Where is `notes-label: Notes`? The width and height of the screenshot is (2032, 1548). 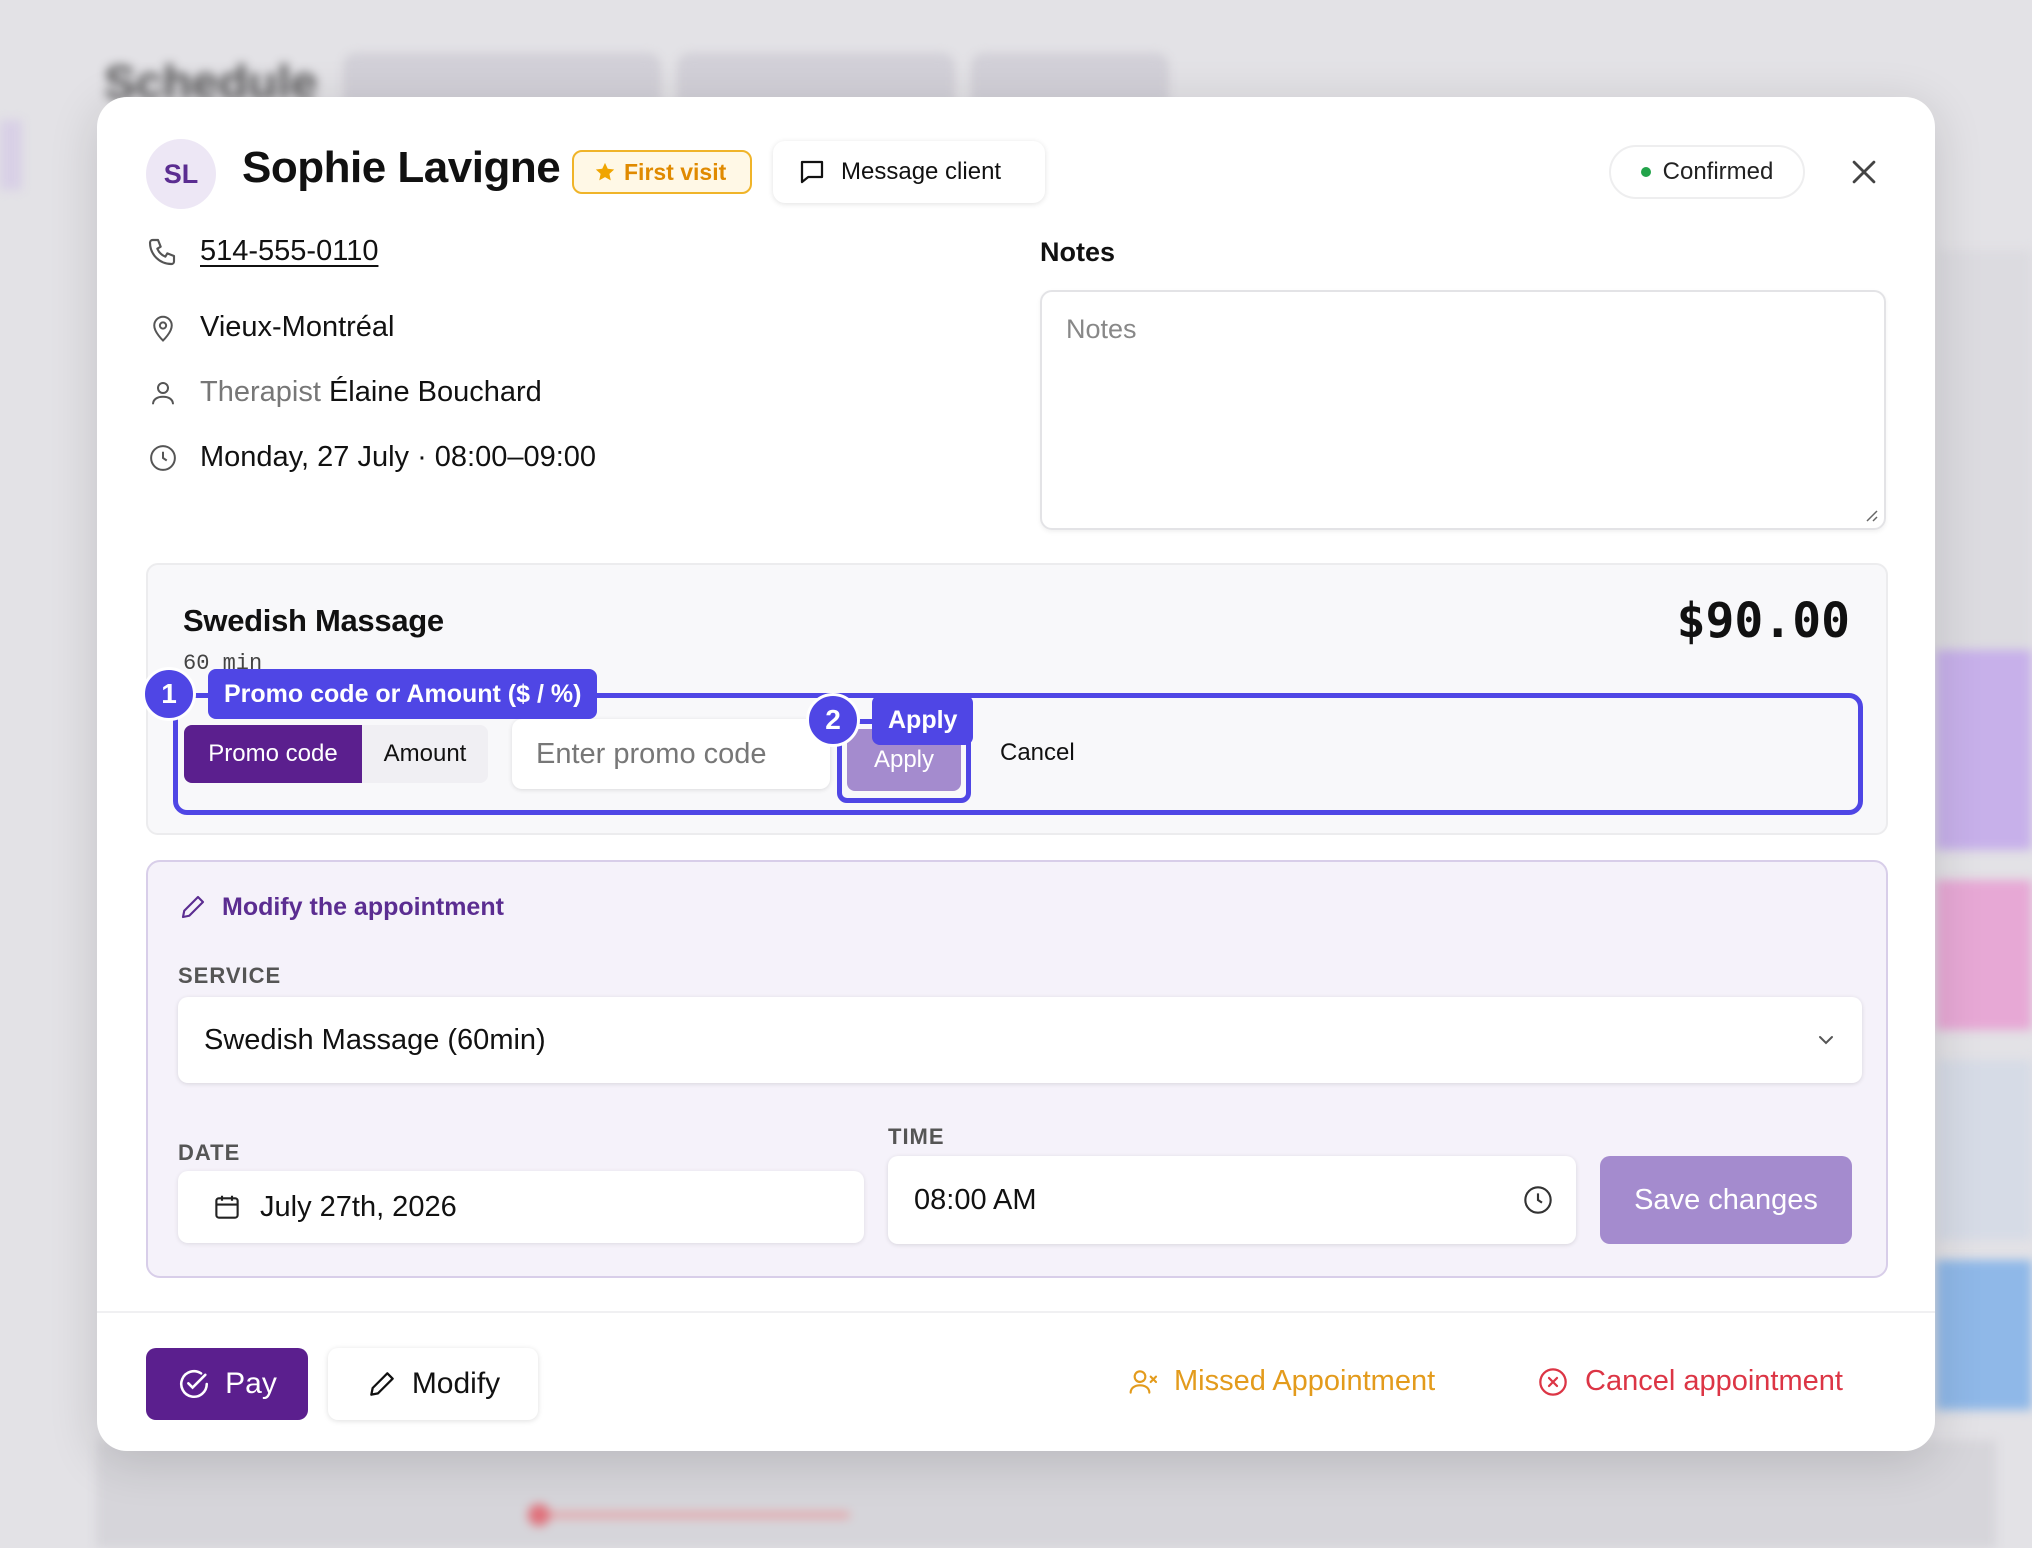
notes-label: Notes is located at coordinates (1078, 252).